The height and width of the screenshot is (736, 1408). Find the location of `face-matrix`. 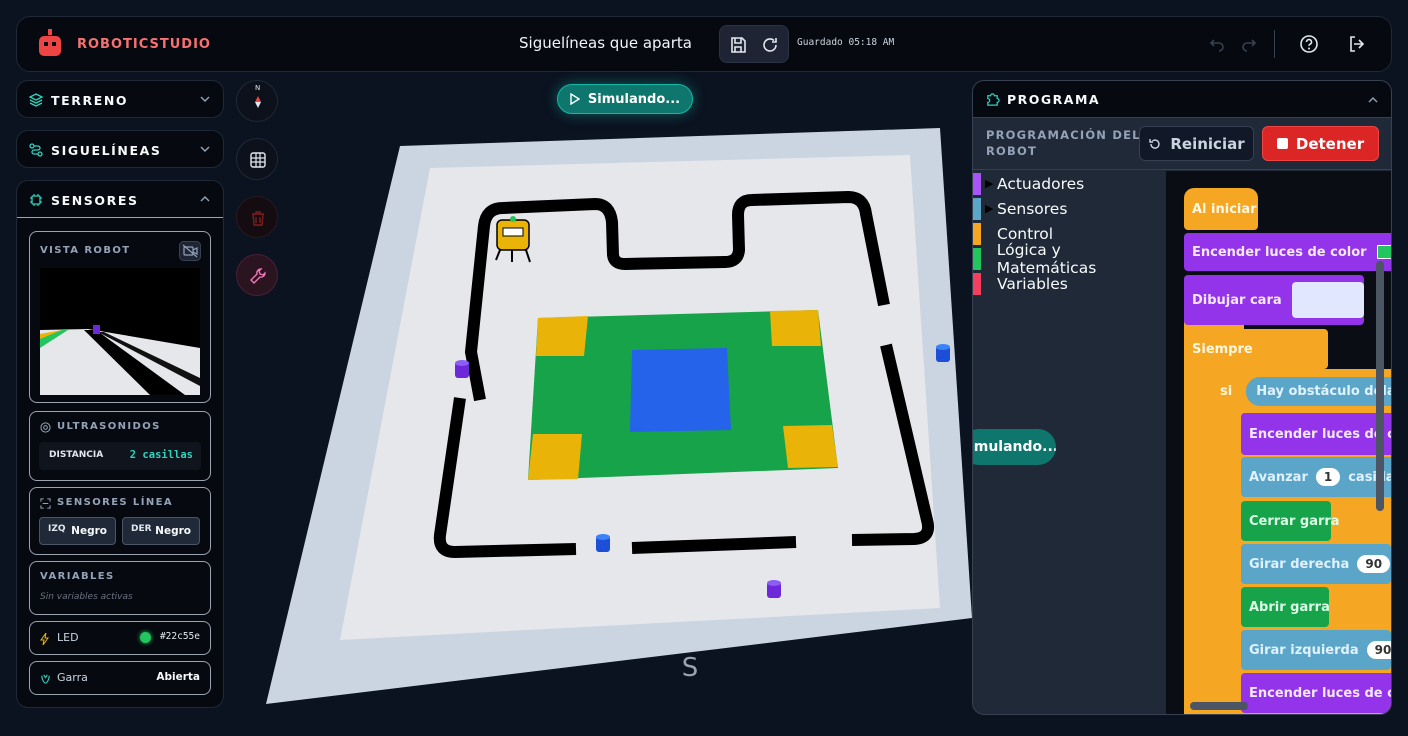

face-matrix is located at coordinates (1327, 300).